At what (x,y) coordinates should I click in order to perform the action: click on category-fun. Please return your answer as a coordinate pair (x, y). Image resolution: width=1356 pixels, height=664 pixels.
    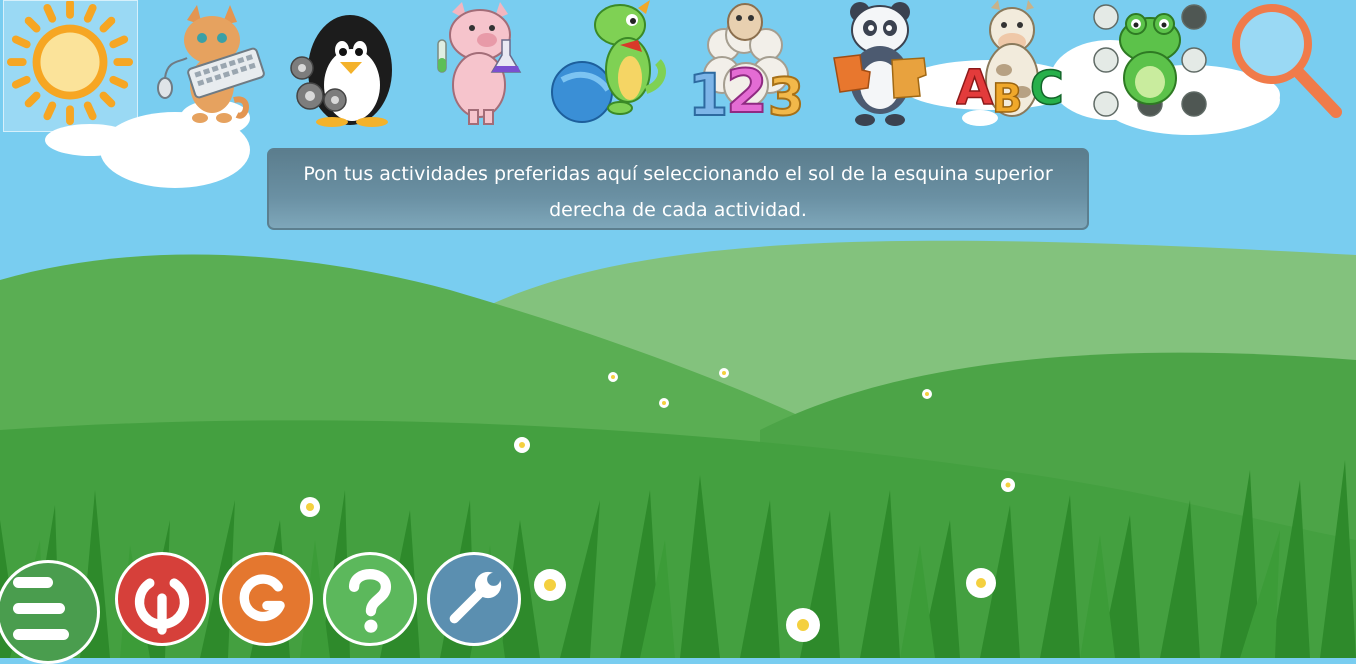
    Looking at the image, I should click on (609, 65).